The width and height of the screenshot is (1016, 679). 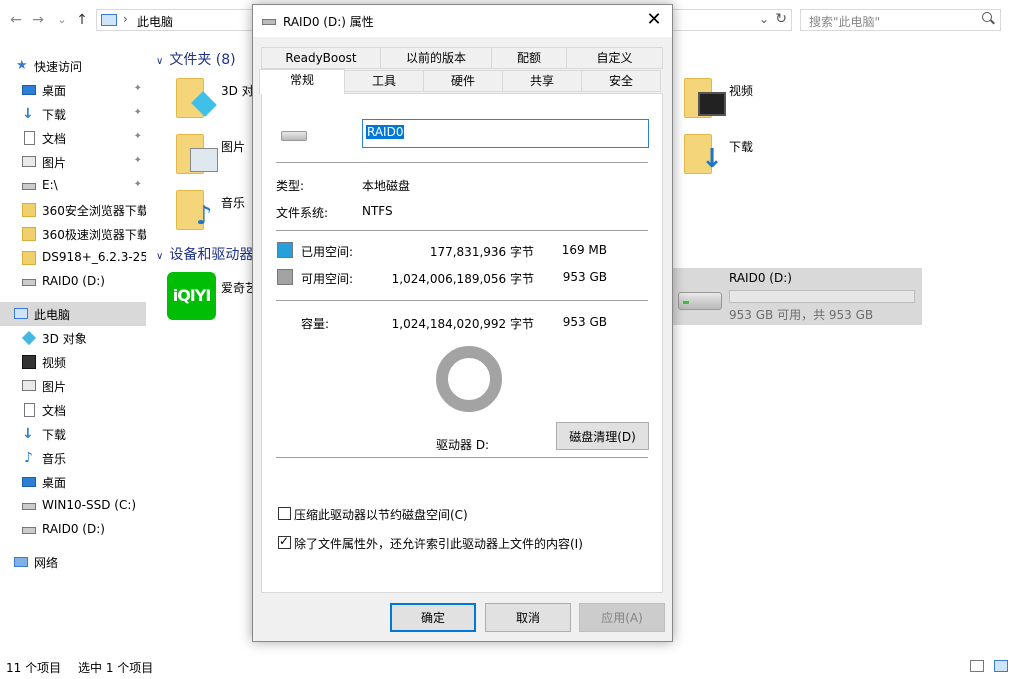 I want to click on ok-button: 确定, so click(x=433, y=617).